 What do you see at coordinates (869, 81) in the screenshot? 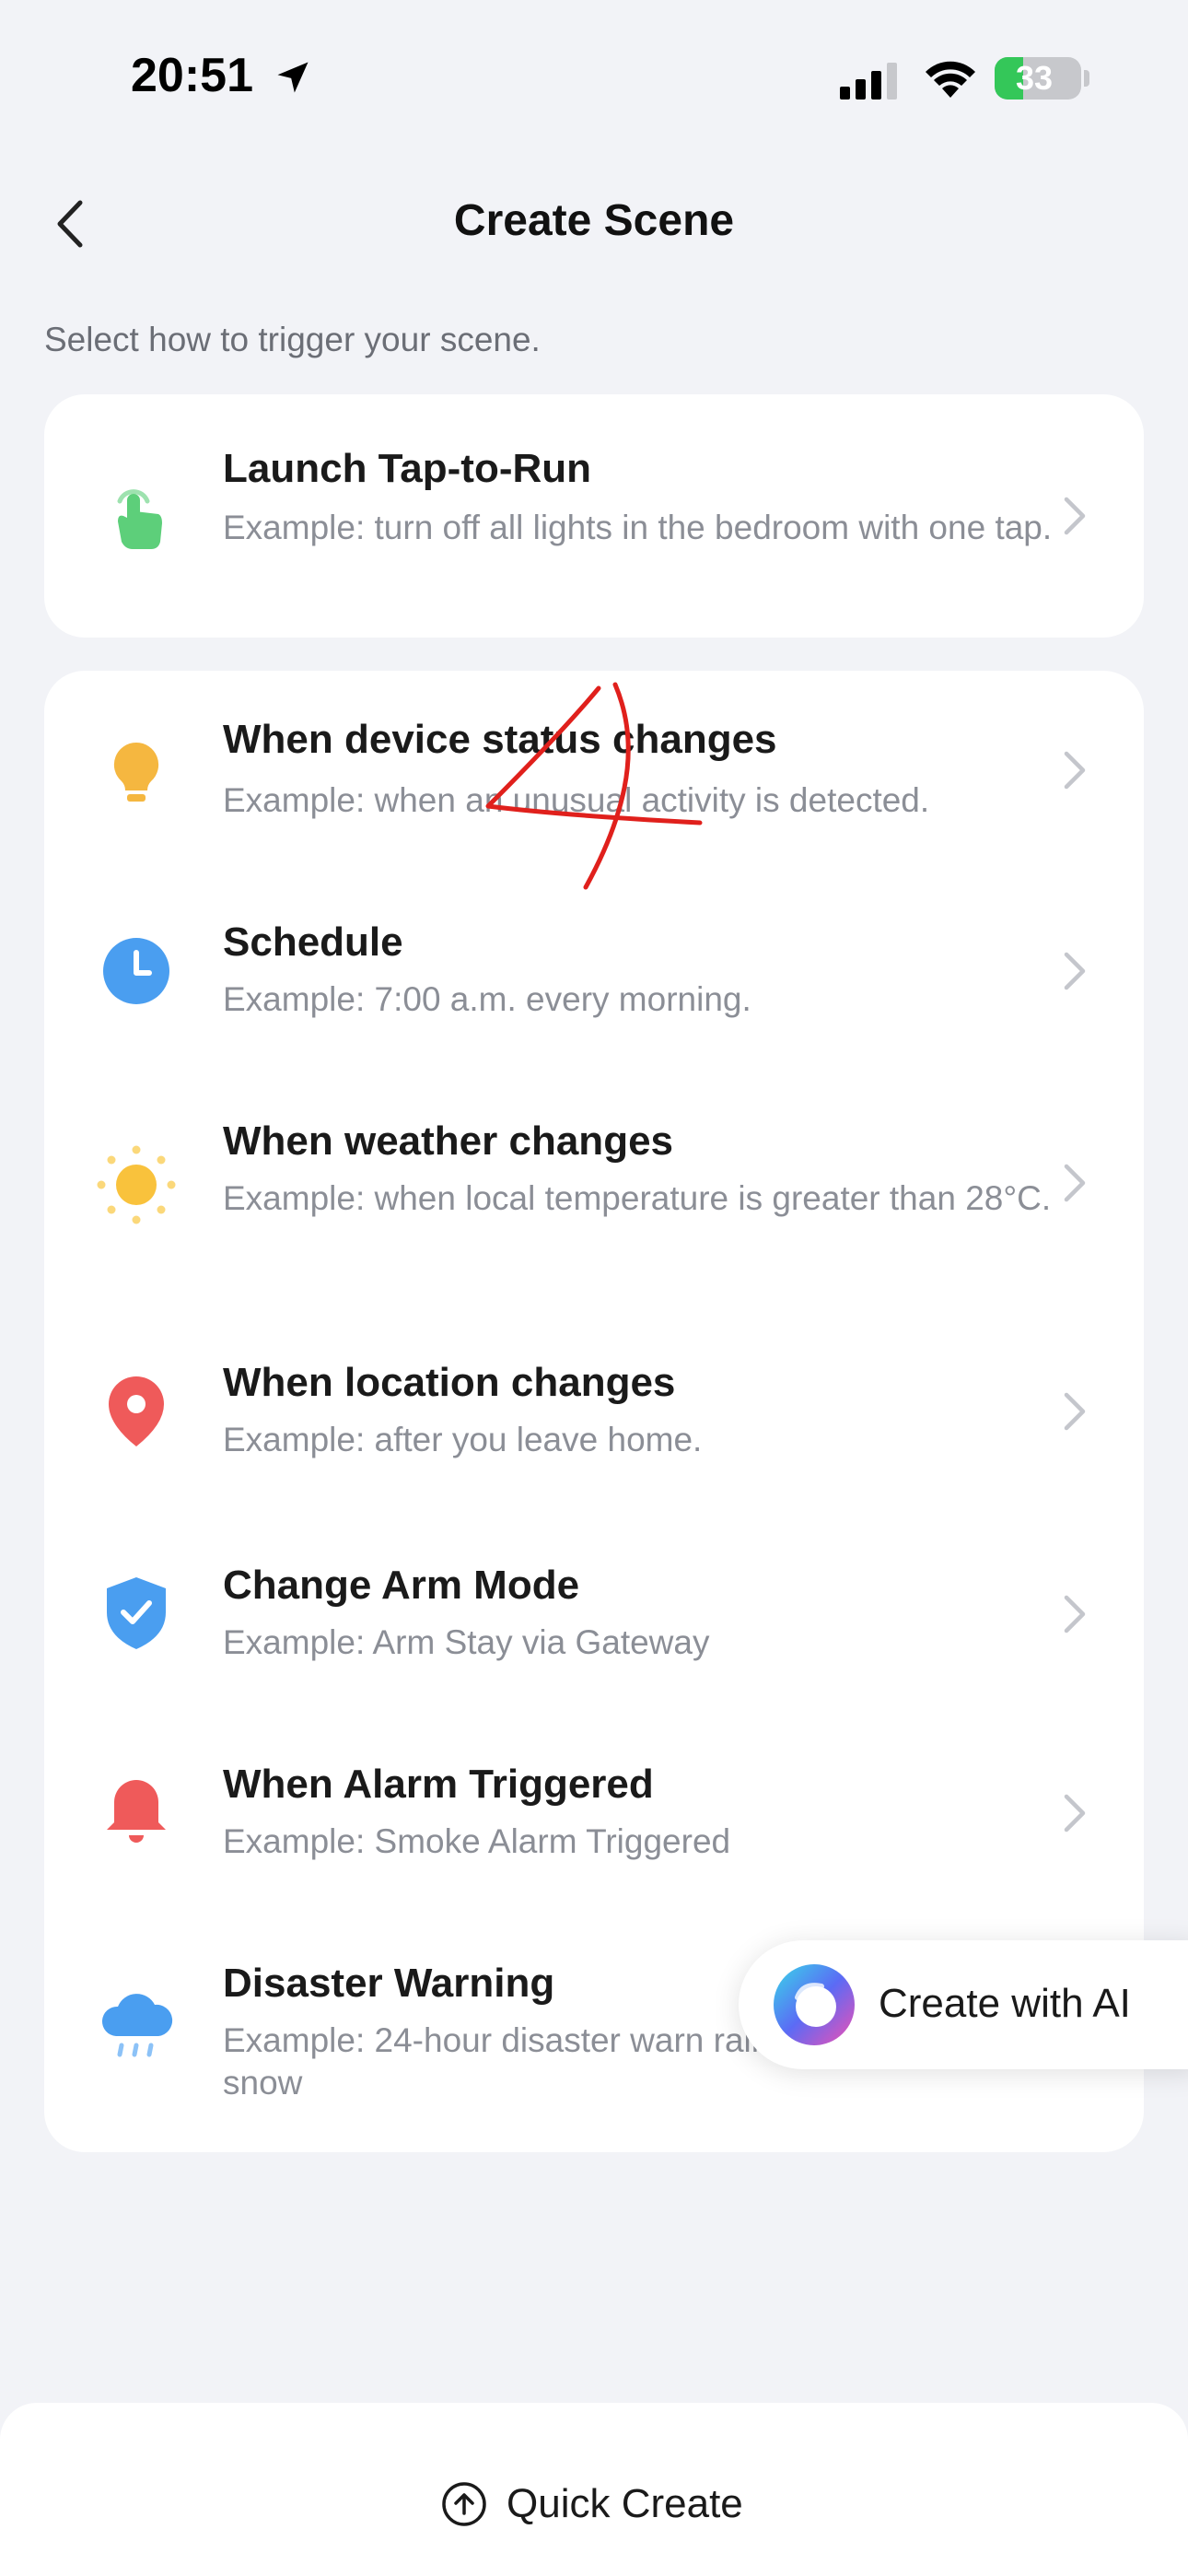
I see `cellular-signal-icon` at bounding box center [869, 81].